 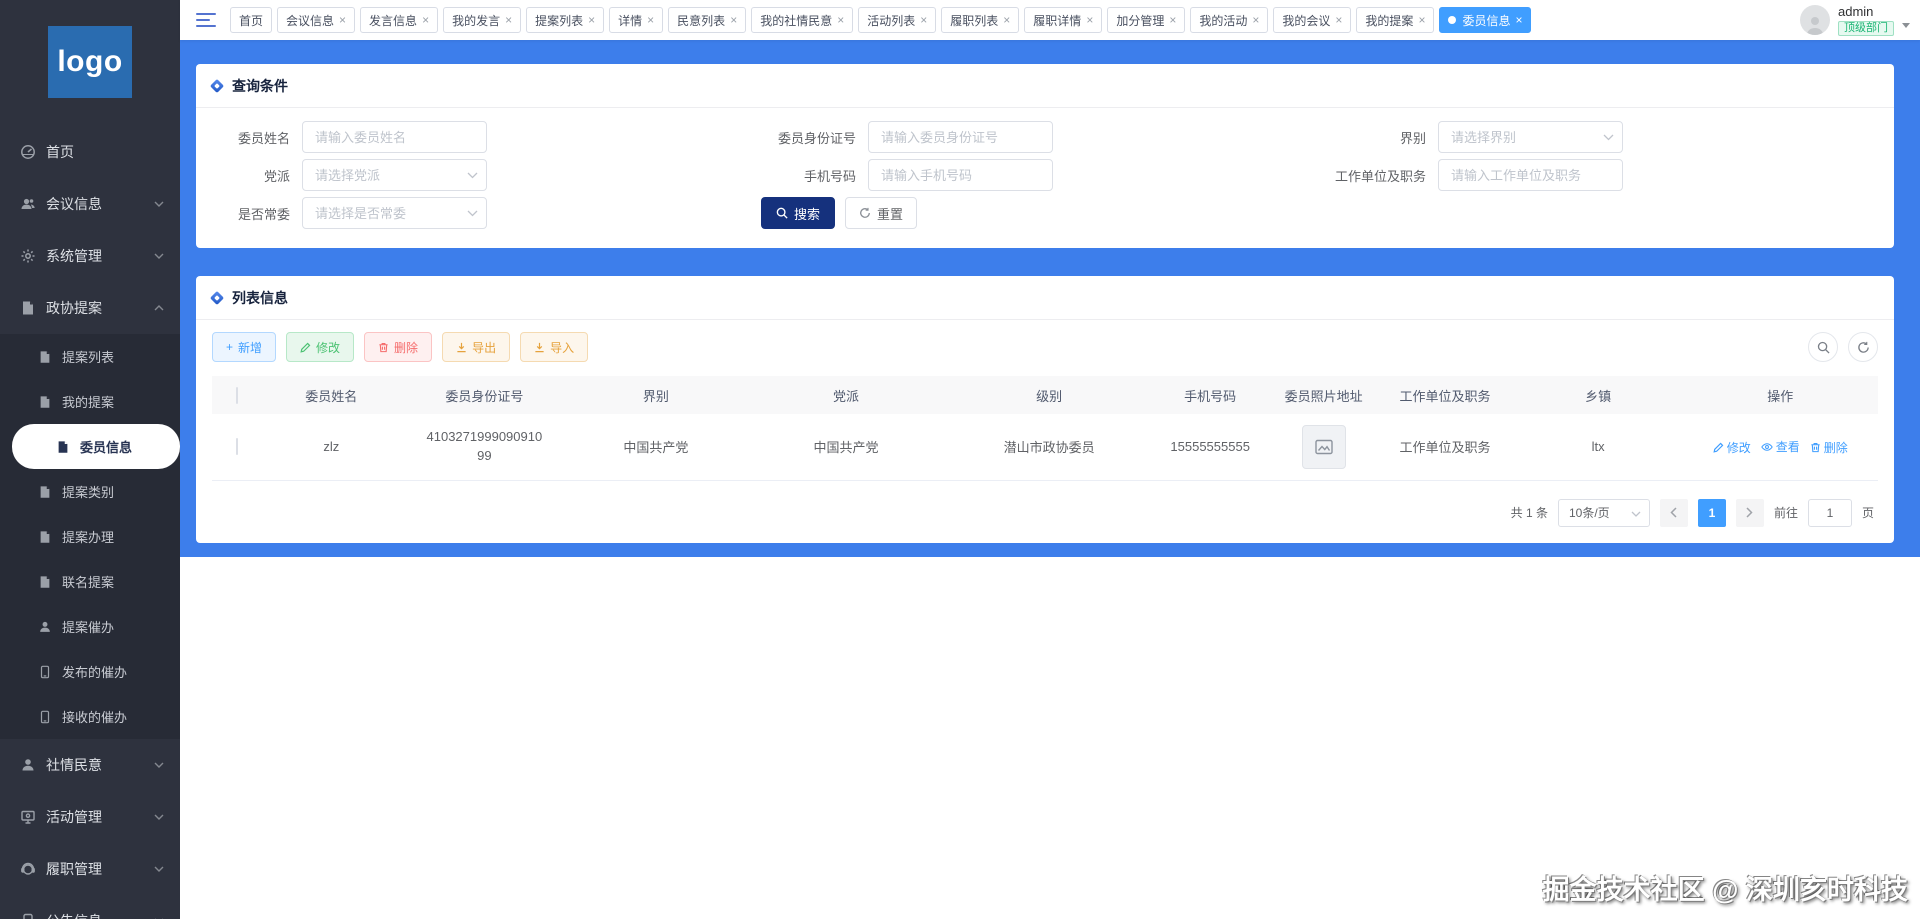 I want to click on goto-page-input, so click(x=1829, y=512).